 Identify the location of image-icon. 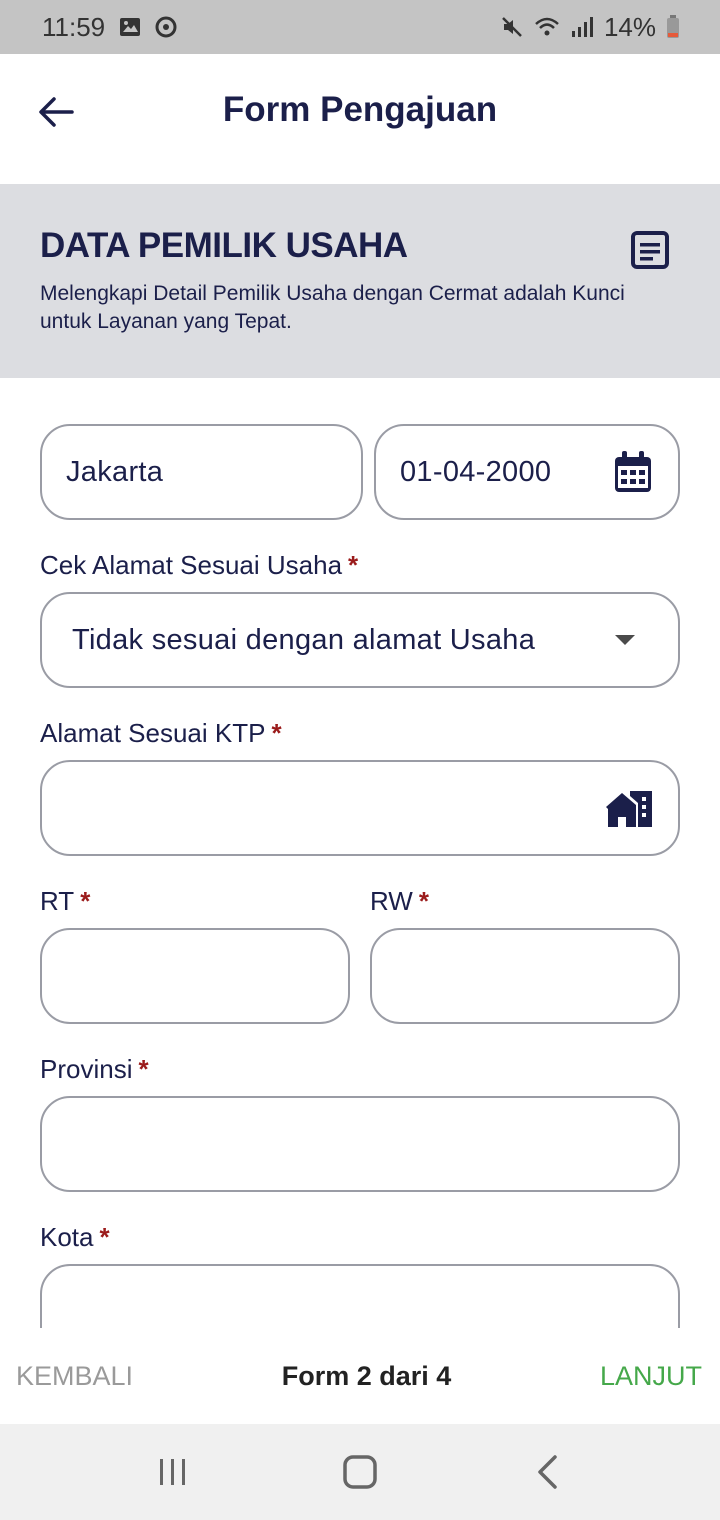
(130, 27).